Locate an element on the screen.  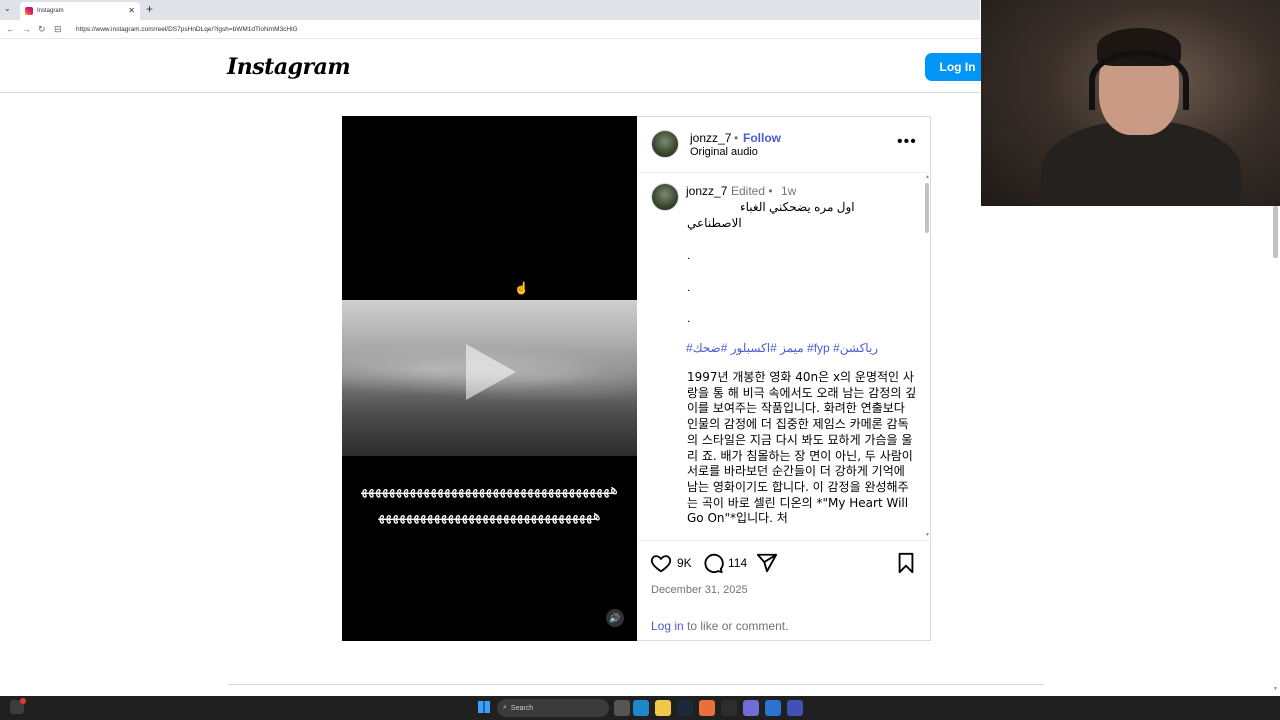
instagram-logo: Instagram is located at coordinates (289, 67).